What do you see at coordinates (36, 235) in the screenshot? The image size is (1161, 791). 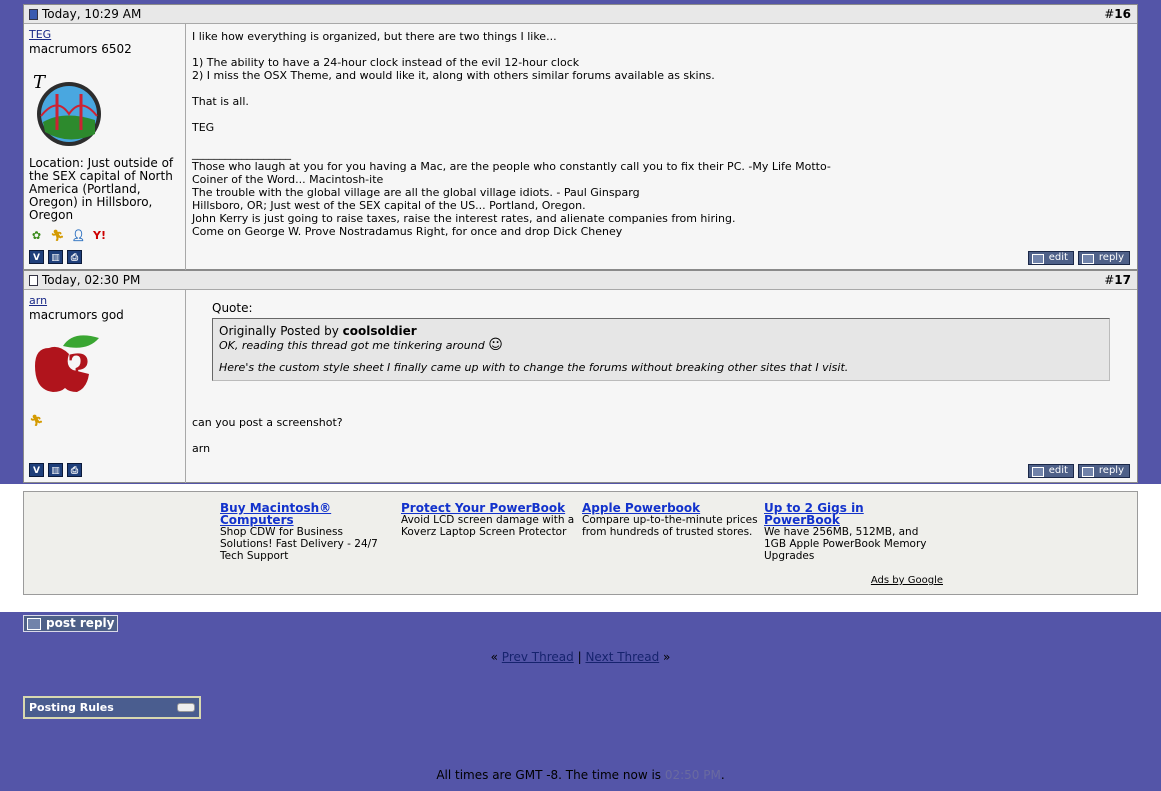 I see `icq-icon: ✿` at bounding box center [36, 235].